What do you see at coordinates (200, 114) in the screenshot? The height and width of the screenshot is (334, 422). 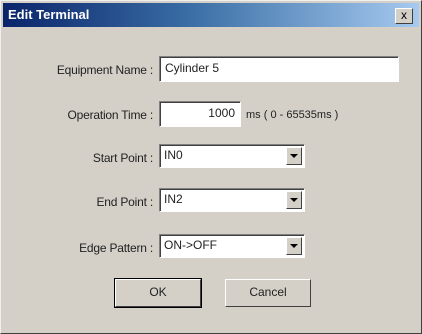 I see `operation-time-input: 1000` at bounding box center [200, 114].